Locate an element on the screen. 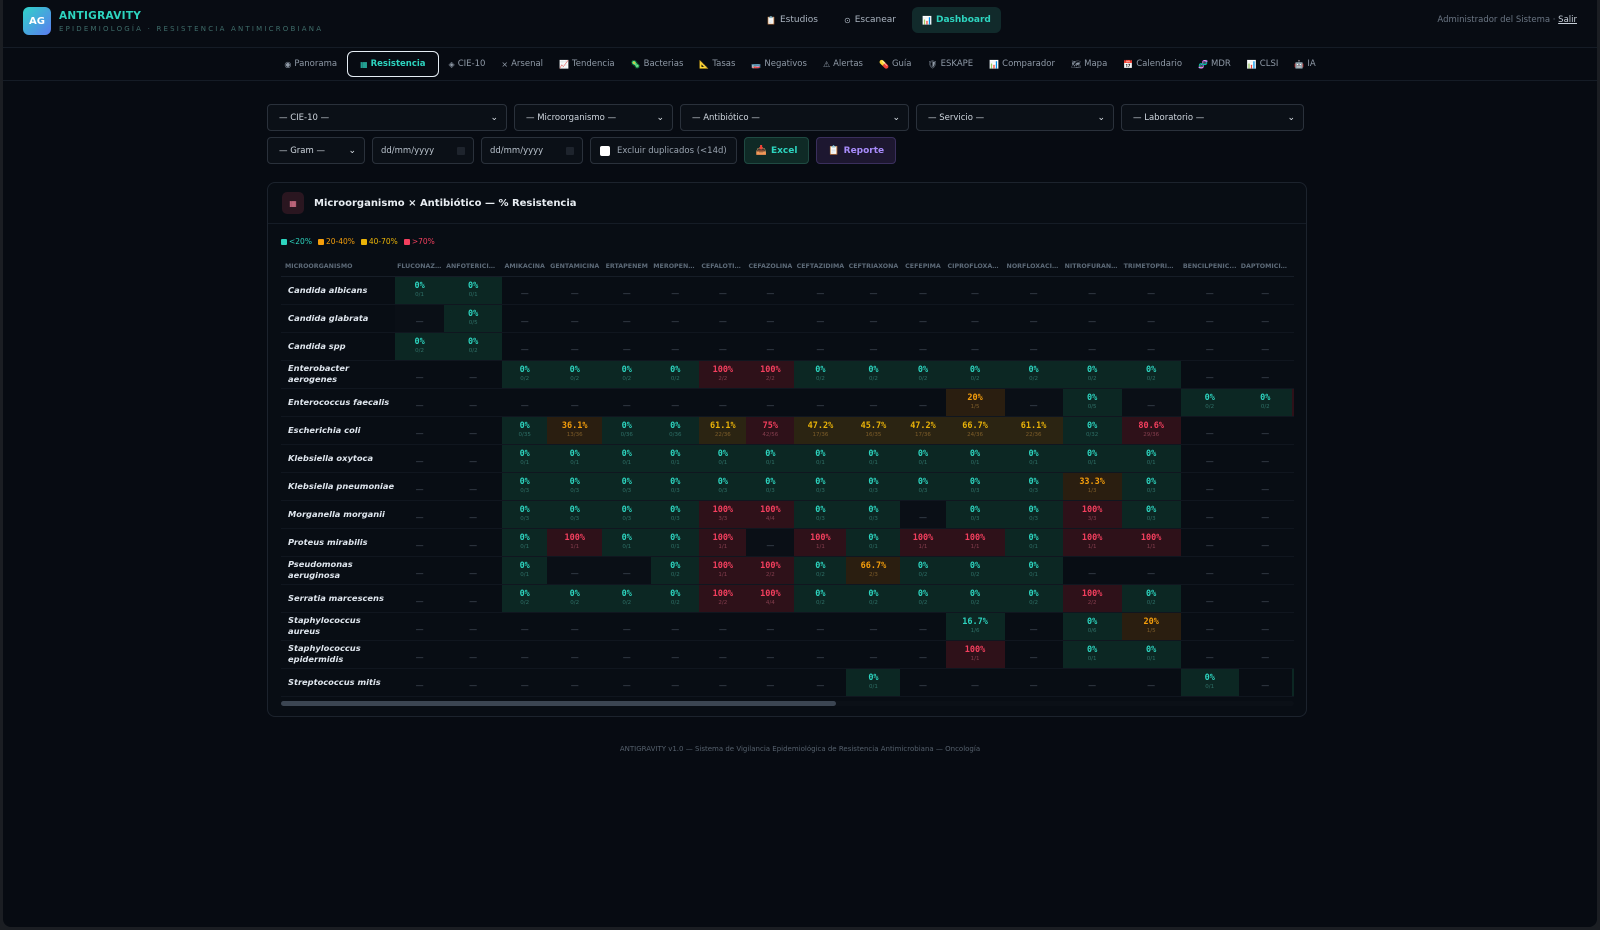 Image resolution: width=1600 pixels, height=930 pixels. date-to-input: dd/mm/yyyy is located at coordinates (532, 150).